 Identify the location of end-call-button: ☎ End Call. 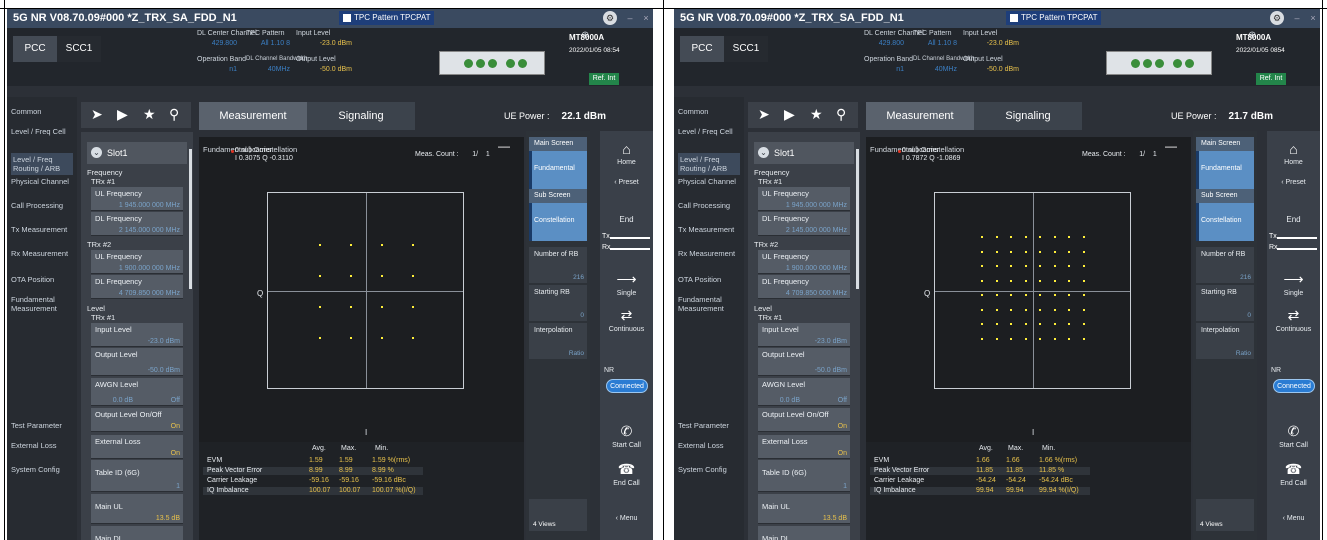
(626, 474).